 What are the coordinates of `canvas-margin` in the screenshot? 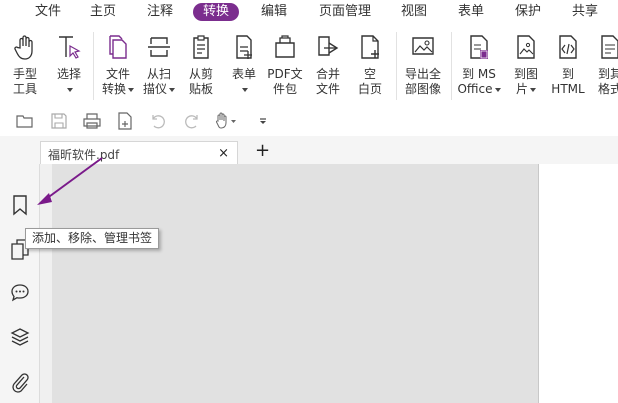 It's located at (46, 283).